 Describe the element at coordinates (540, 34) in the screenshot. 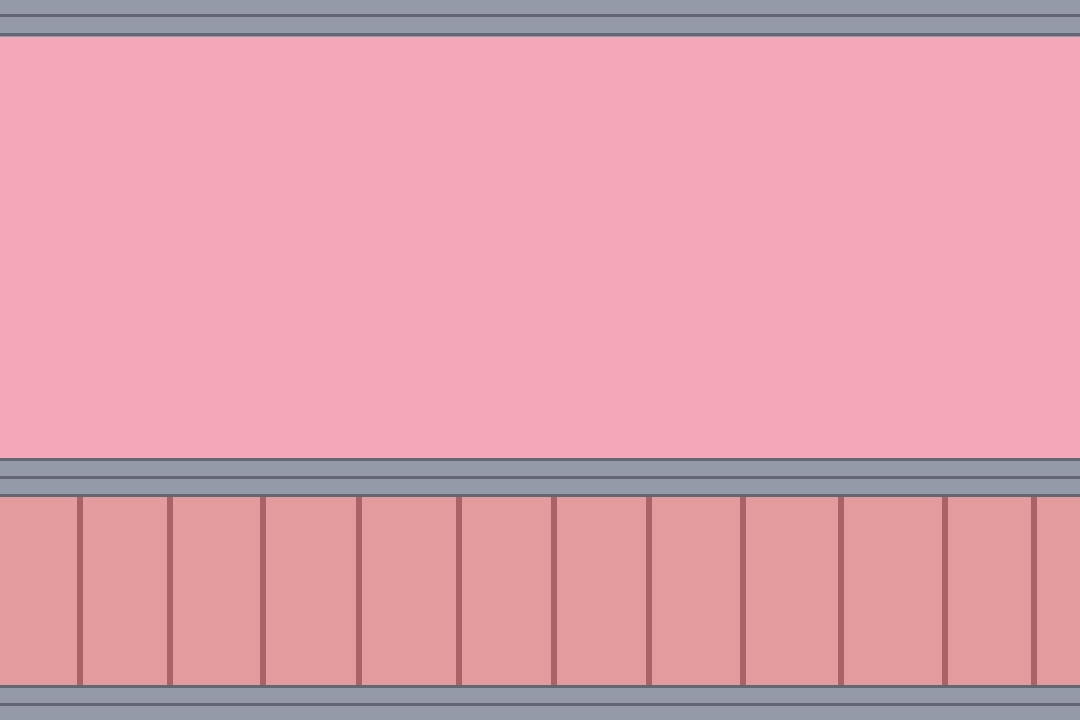

I see `top-trim-bottom-line` at that location.